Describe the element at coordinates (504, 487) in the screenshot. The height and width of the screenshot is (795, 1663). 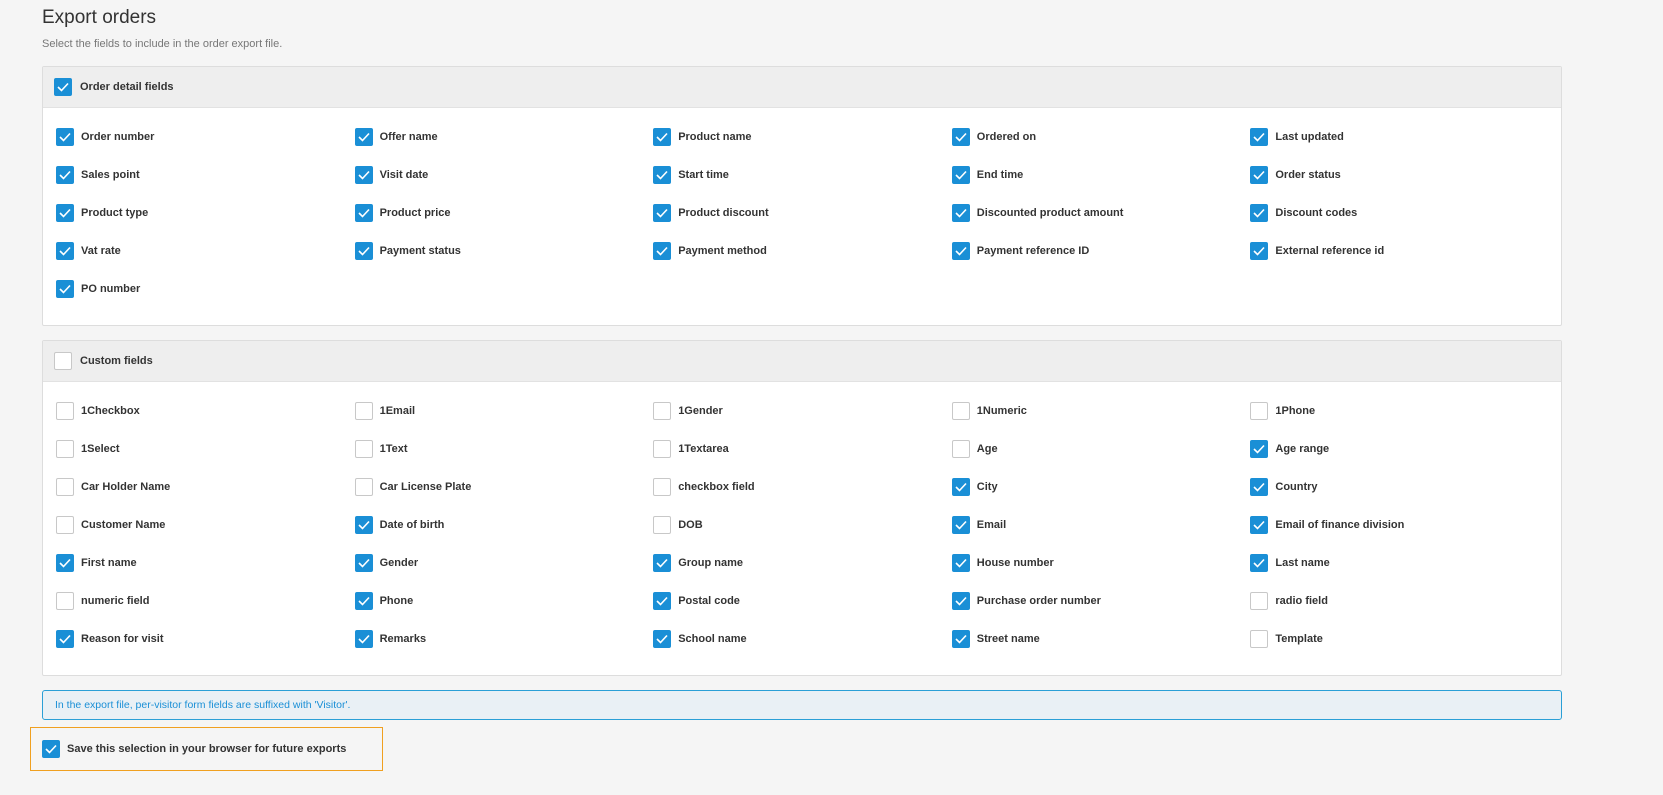
I see `custom-field-item: Car License Plate` at that location.